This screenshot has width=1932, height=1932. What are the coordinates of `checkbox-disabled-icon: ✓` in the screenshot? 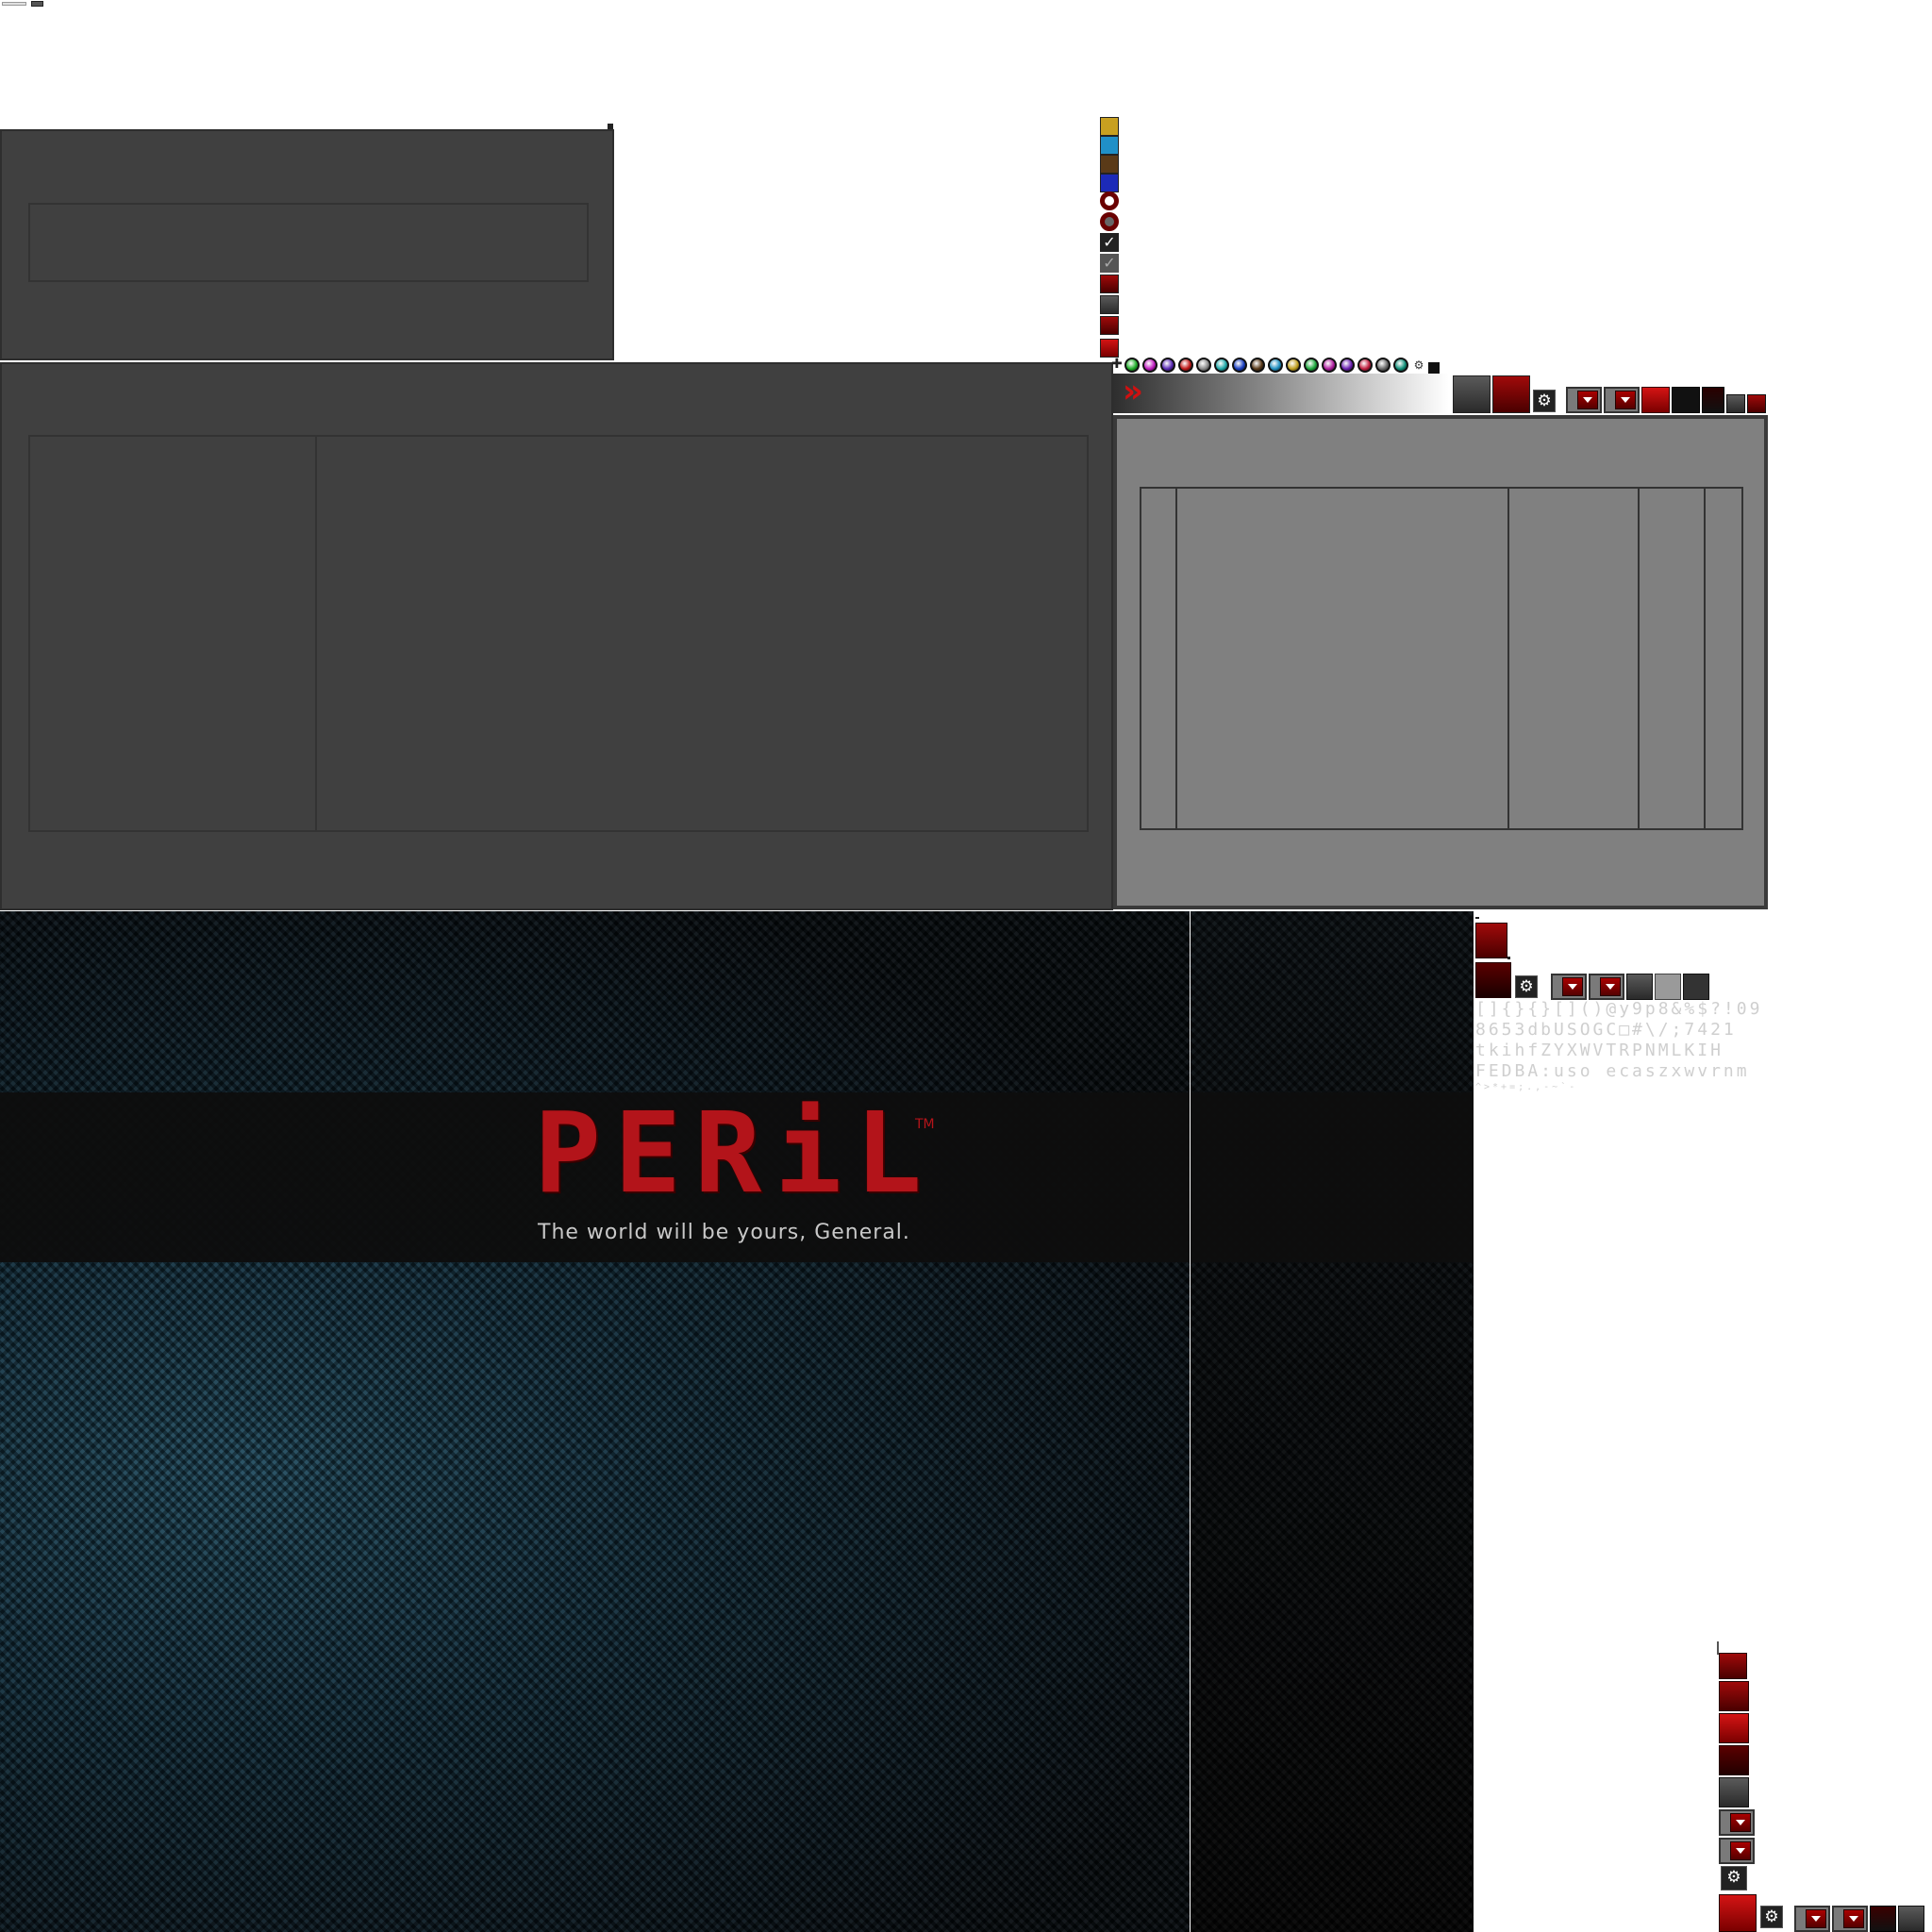 It's located at (1109, 263).